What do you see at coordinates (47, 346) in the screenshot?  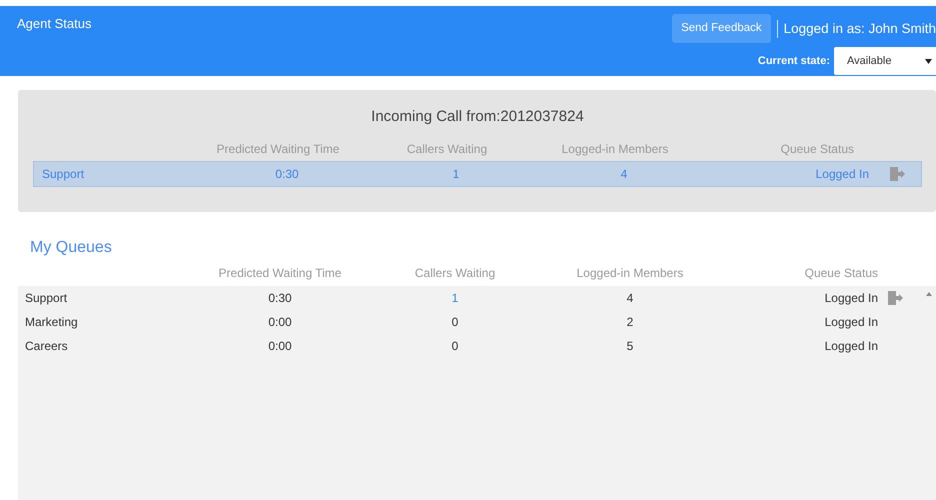 I see `queue-name: Careers` at bounding box center [47, 346].